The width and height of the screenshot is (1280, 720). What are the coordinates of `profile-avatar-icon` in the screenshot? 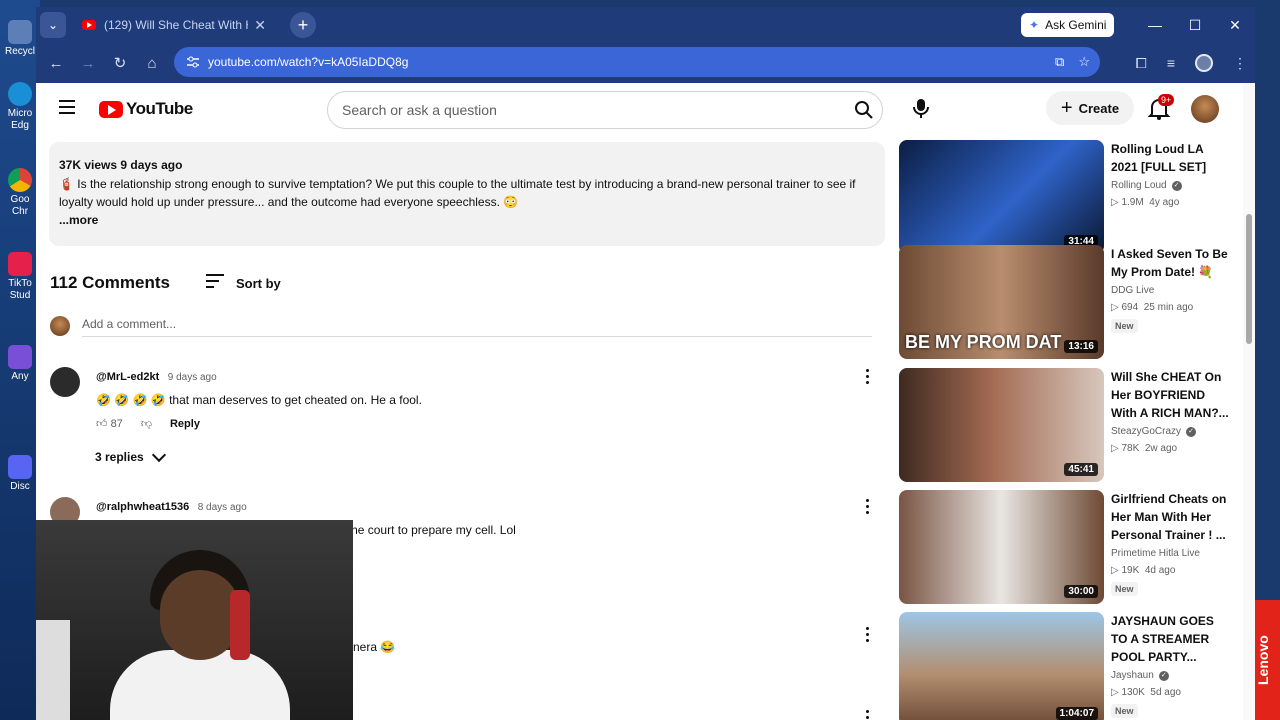 It's located at (1204, 63).